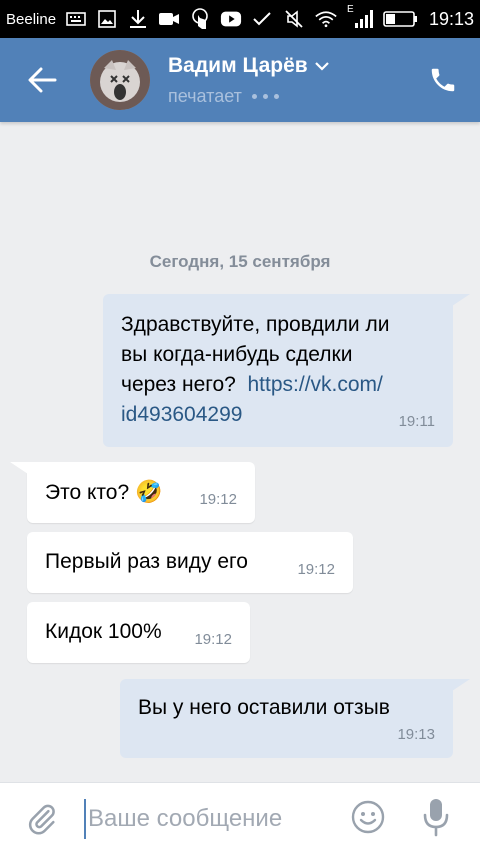 The height and width of the screenshot is (854, 480). I want to click on message-incoming: Кидок 100% 19:12, so click(138, 632).